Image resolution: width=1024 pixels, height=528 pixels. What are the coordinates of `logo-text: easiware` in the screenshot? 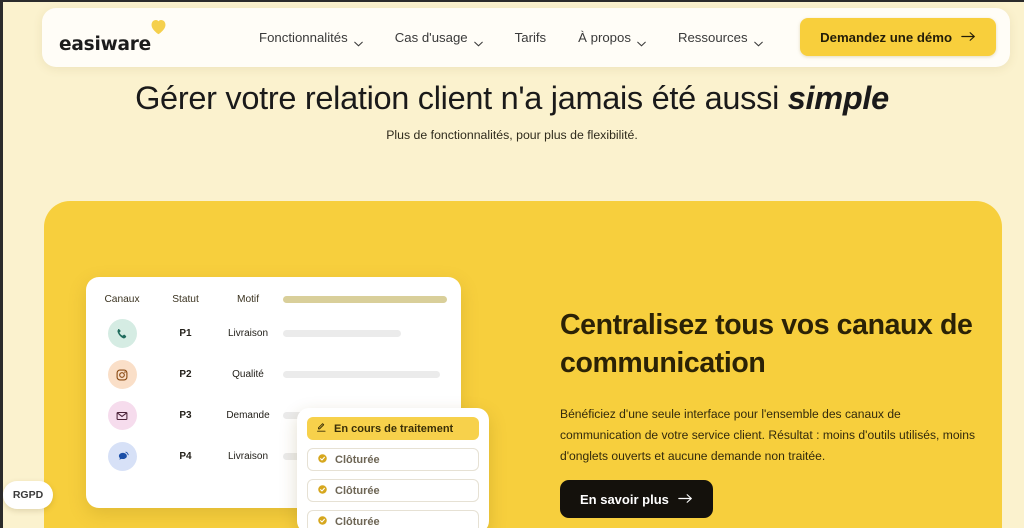 It's located at (105, 44).